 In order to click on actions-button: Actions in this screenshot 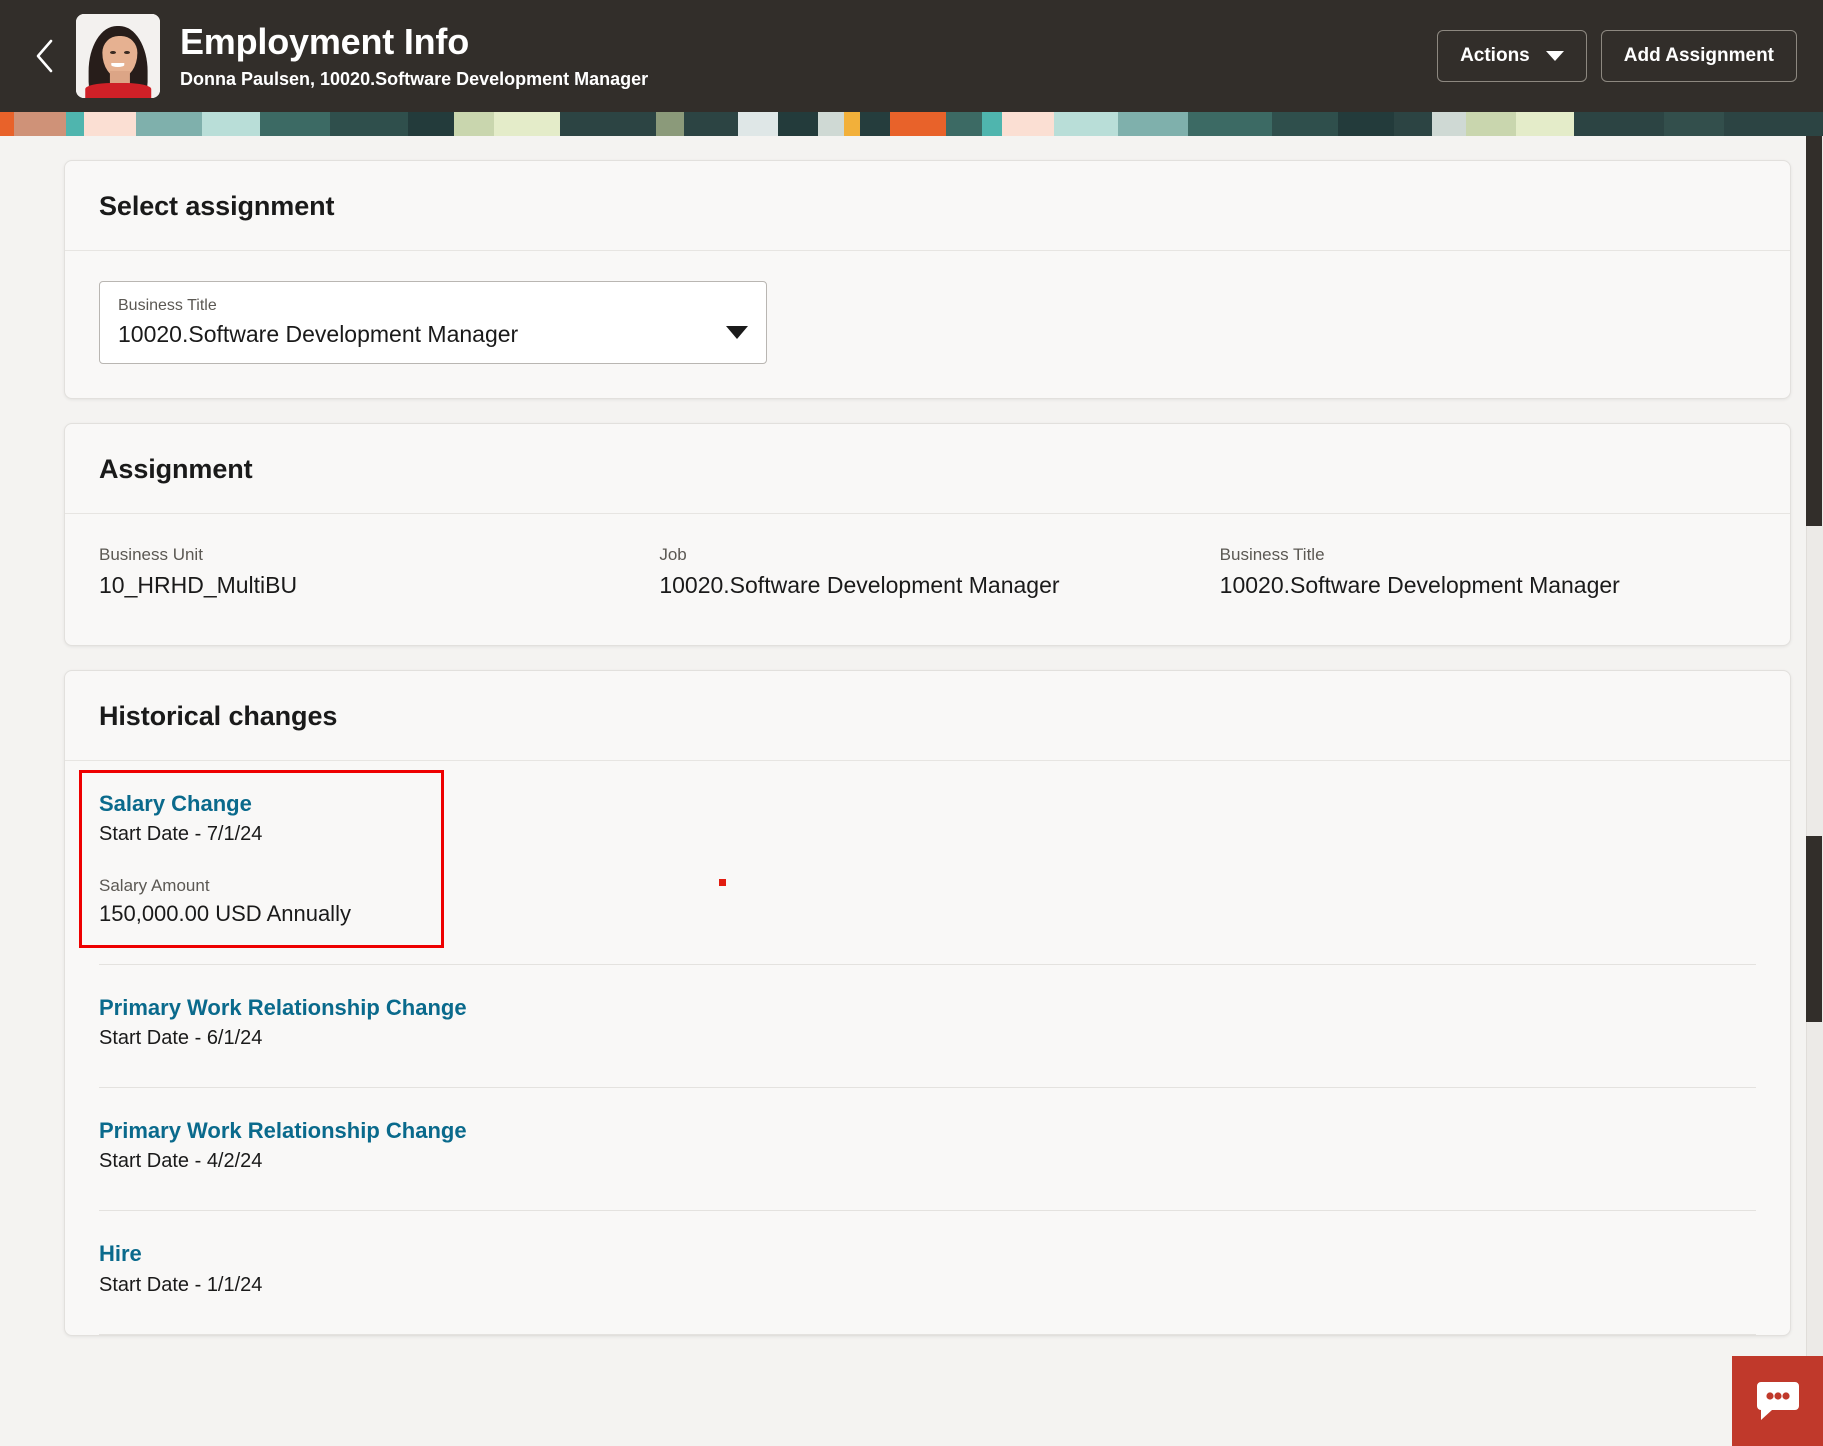, I will do `click(1512, 56)`.